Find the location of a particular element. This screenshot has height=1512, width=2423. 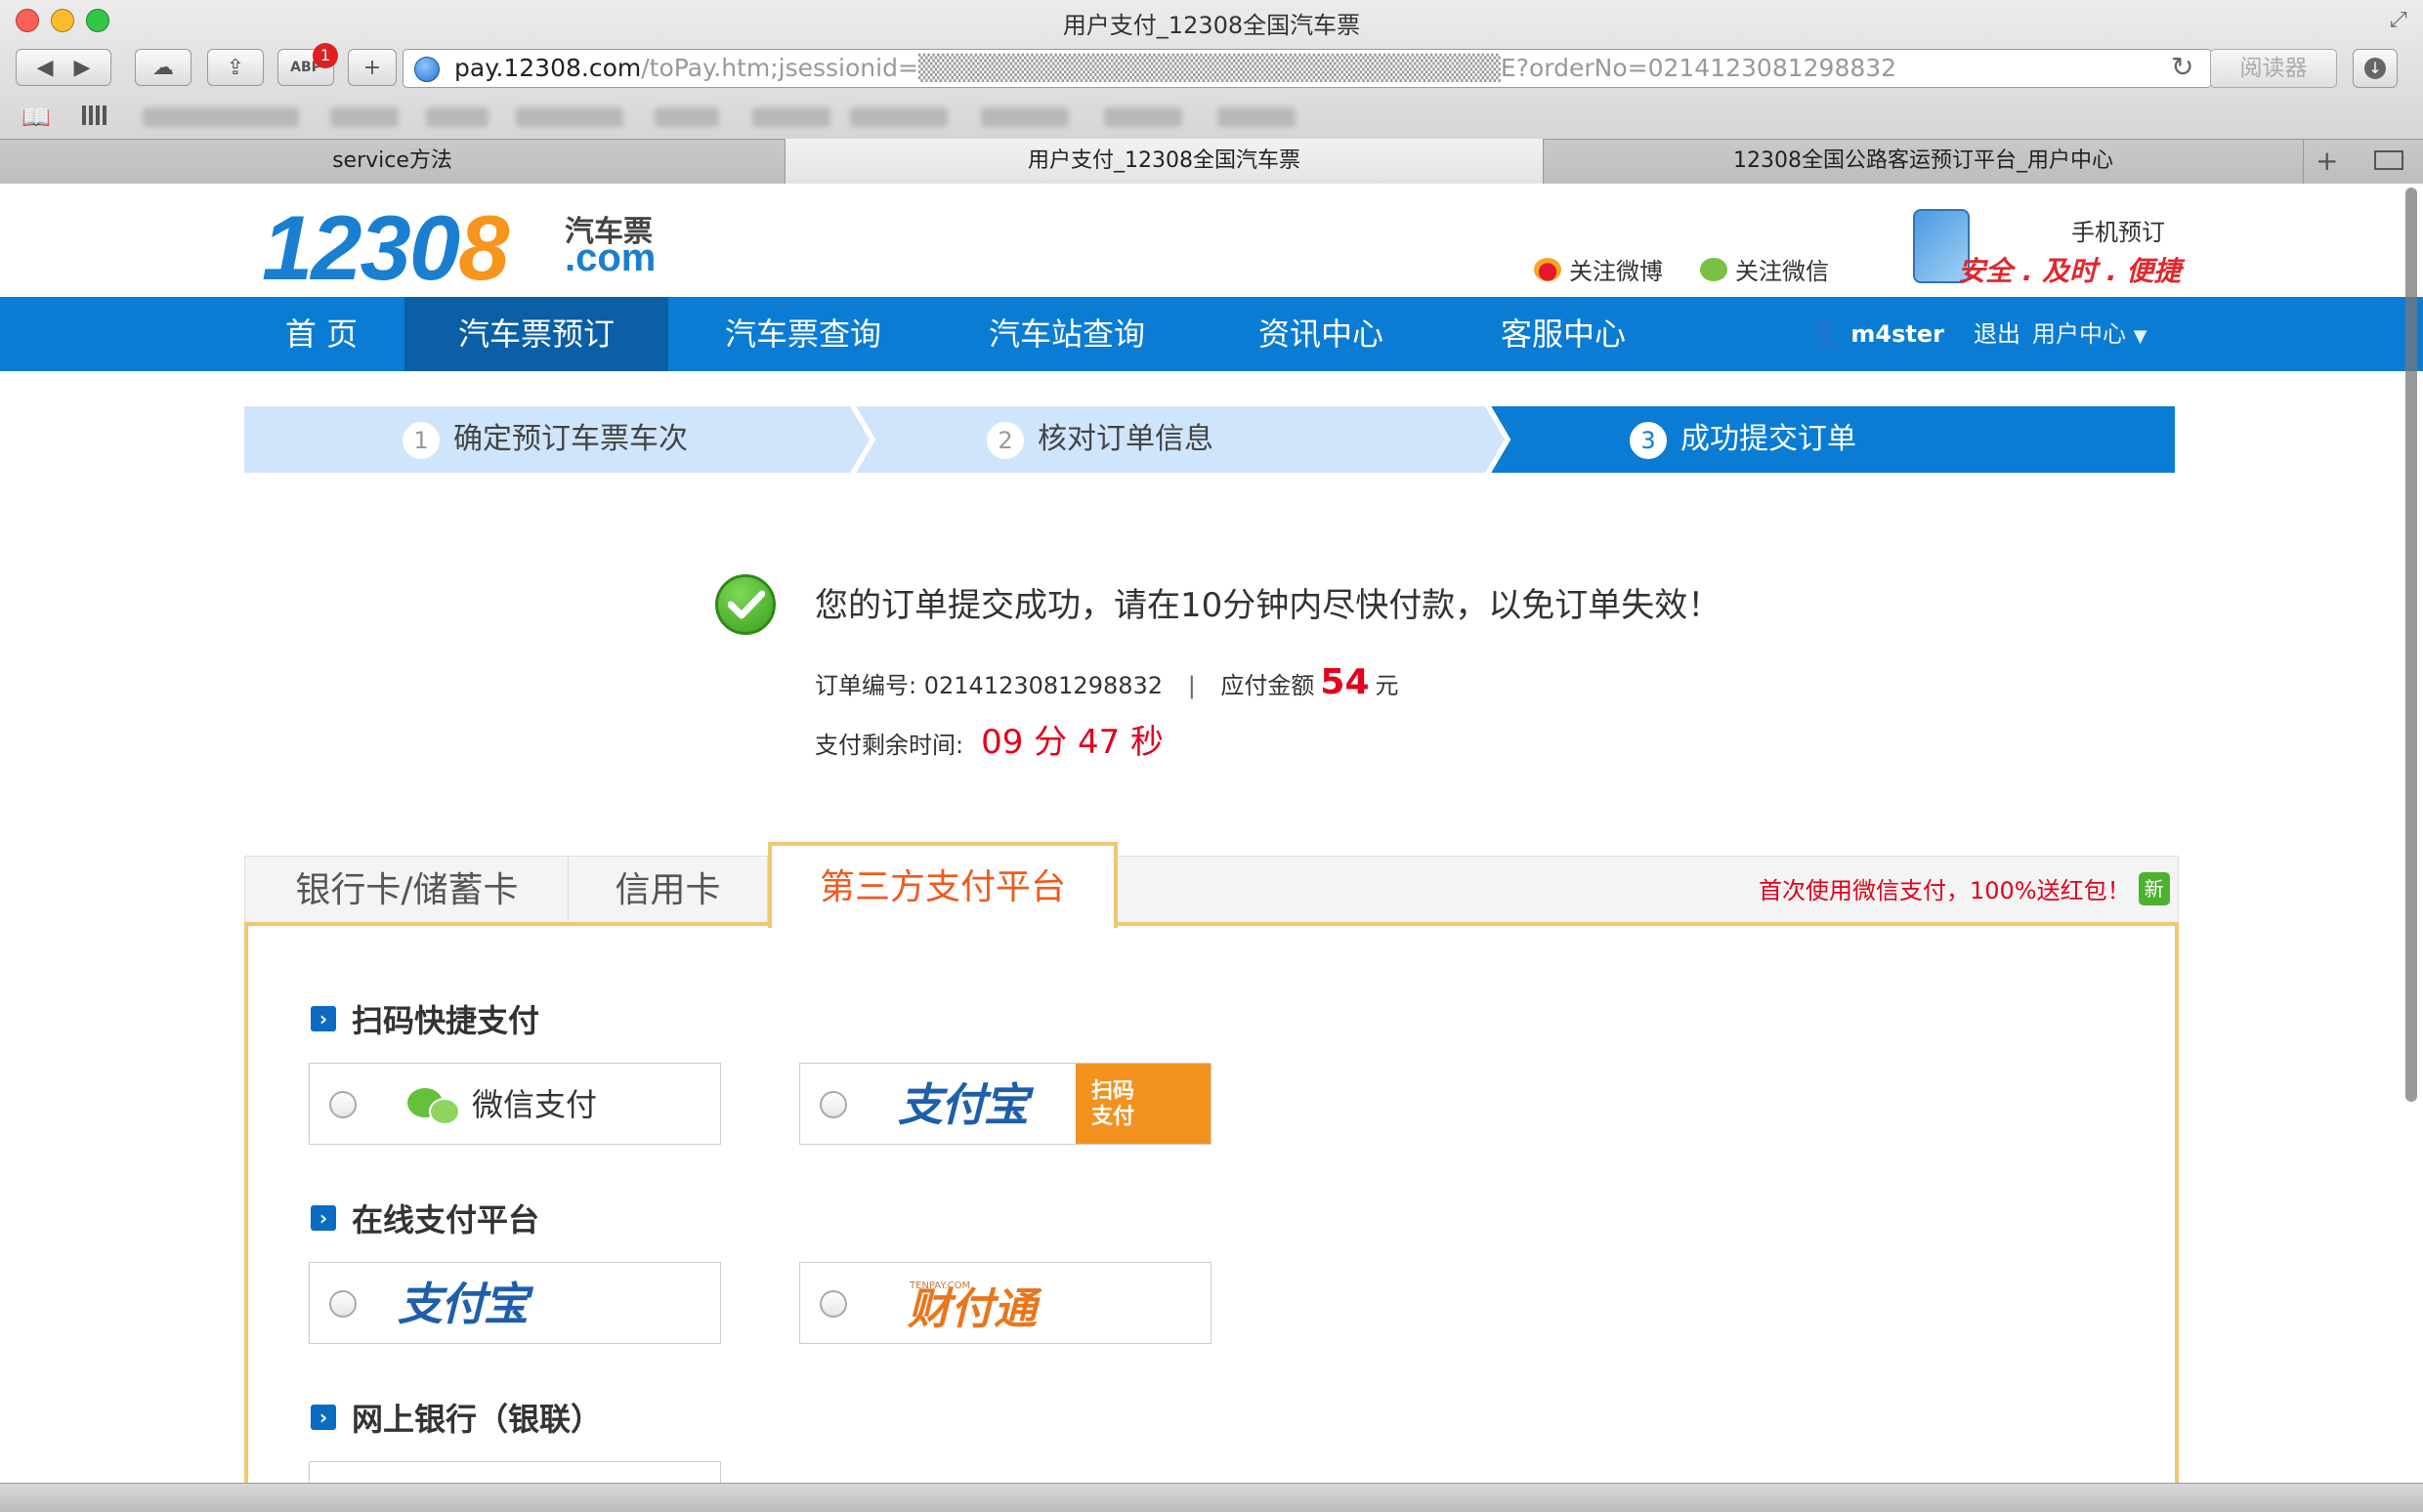

nav-service: 客服中心 is located at coordinates (1563, 334).